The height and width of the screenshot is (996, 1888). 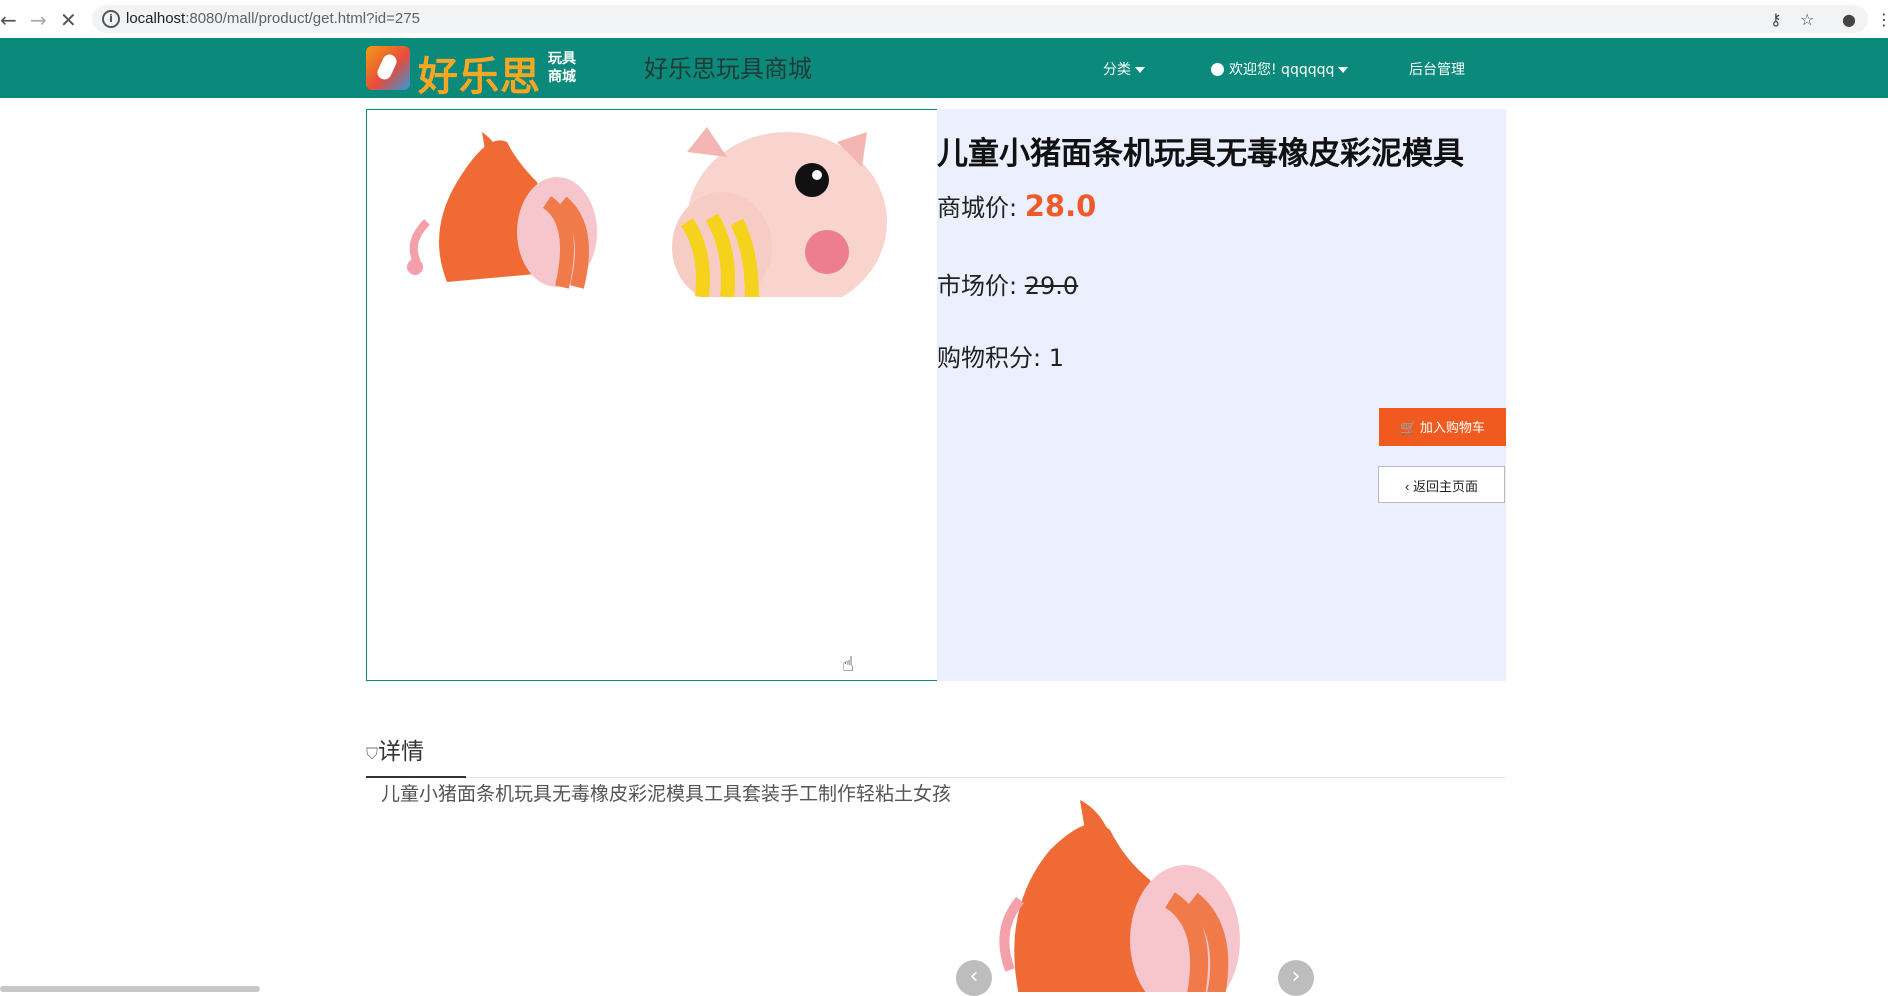 I want to click on user-menu: 欢迎您! qqqqqq, so click(x=1280, y=69).